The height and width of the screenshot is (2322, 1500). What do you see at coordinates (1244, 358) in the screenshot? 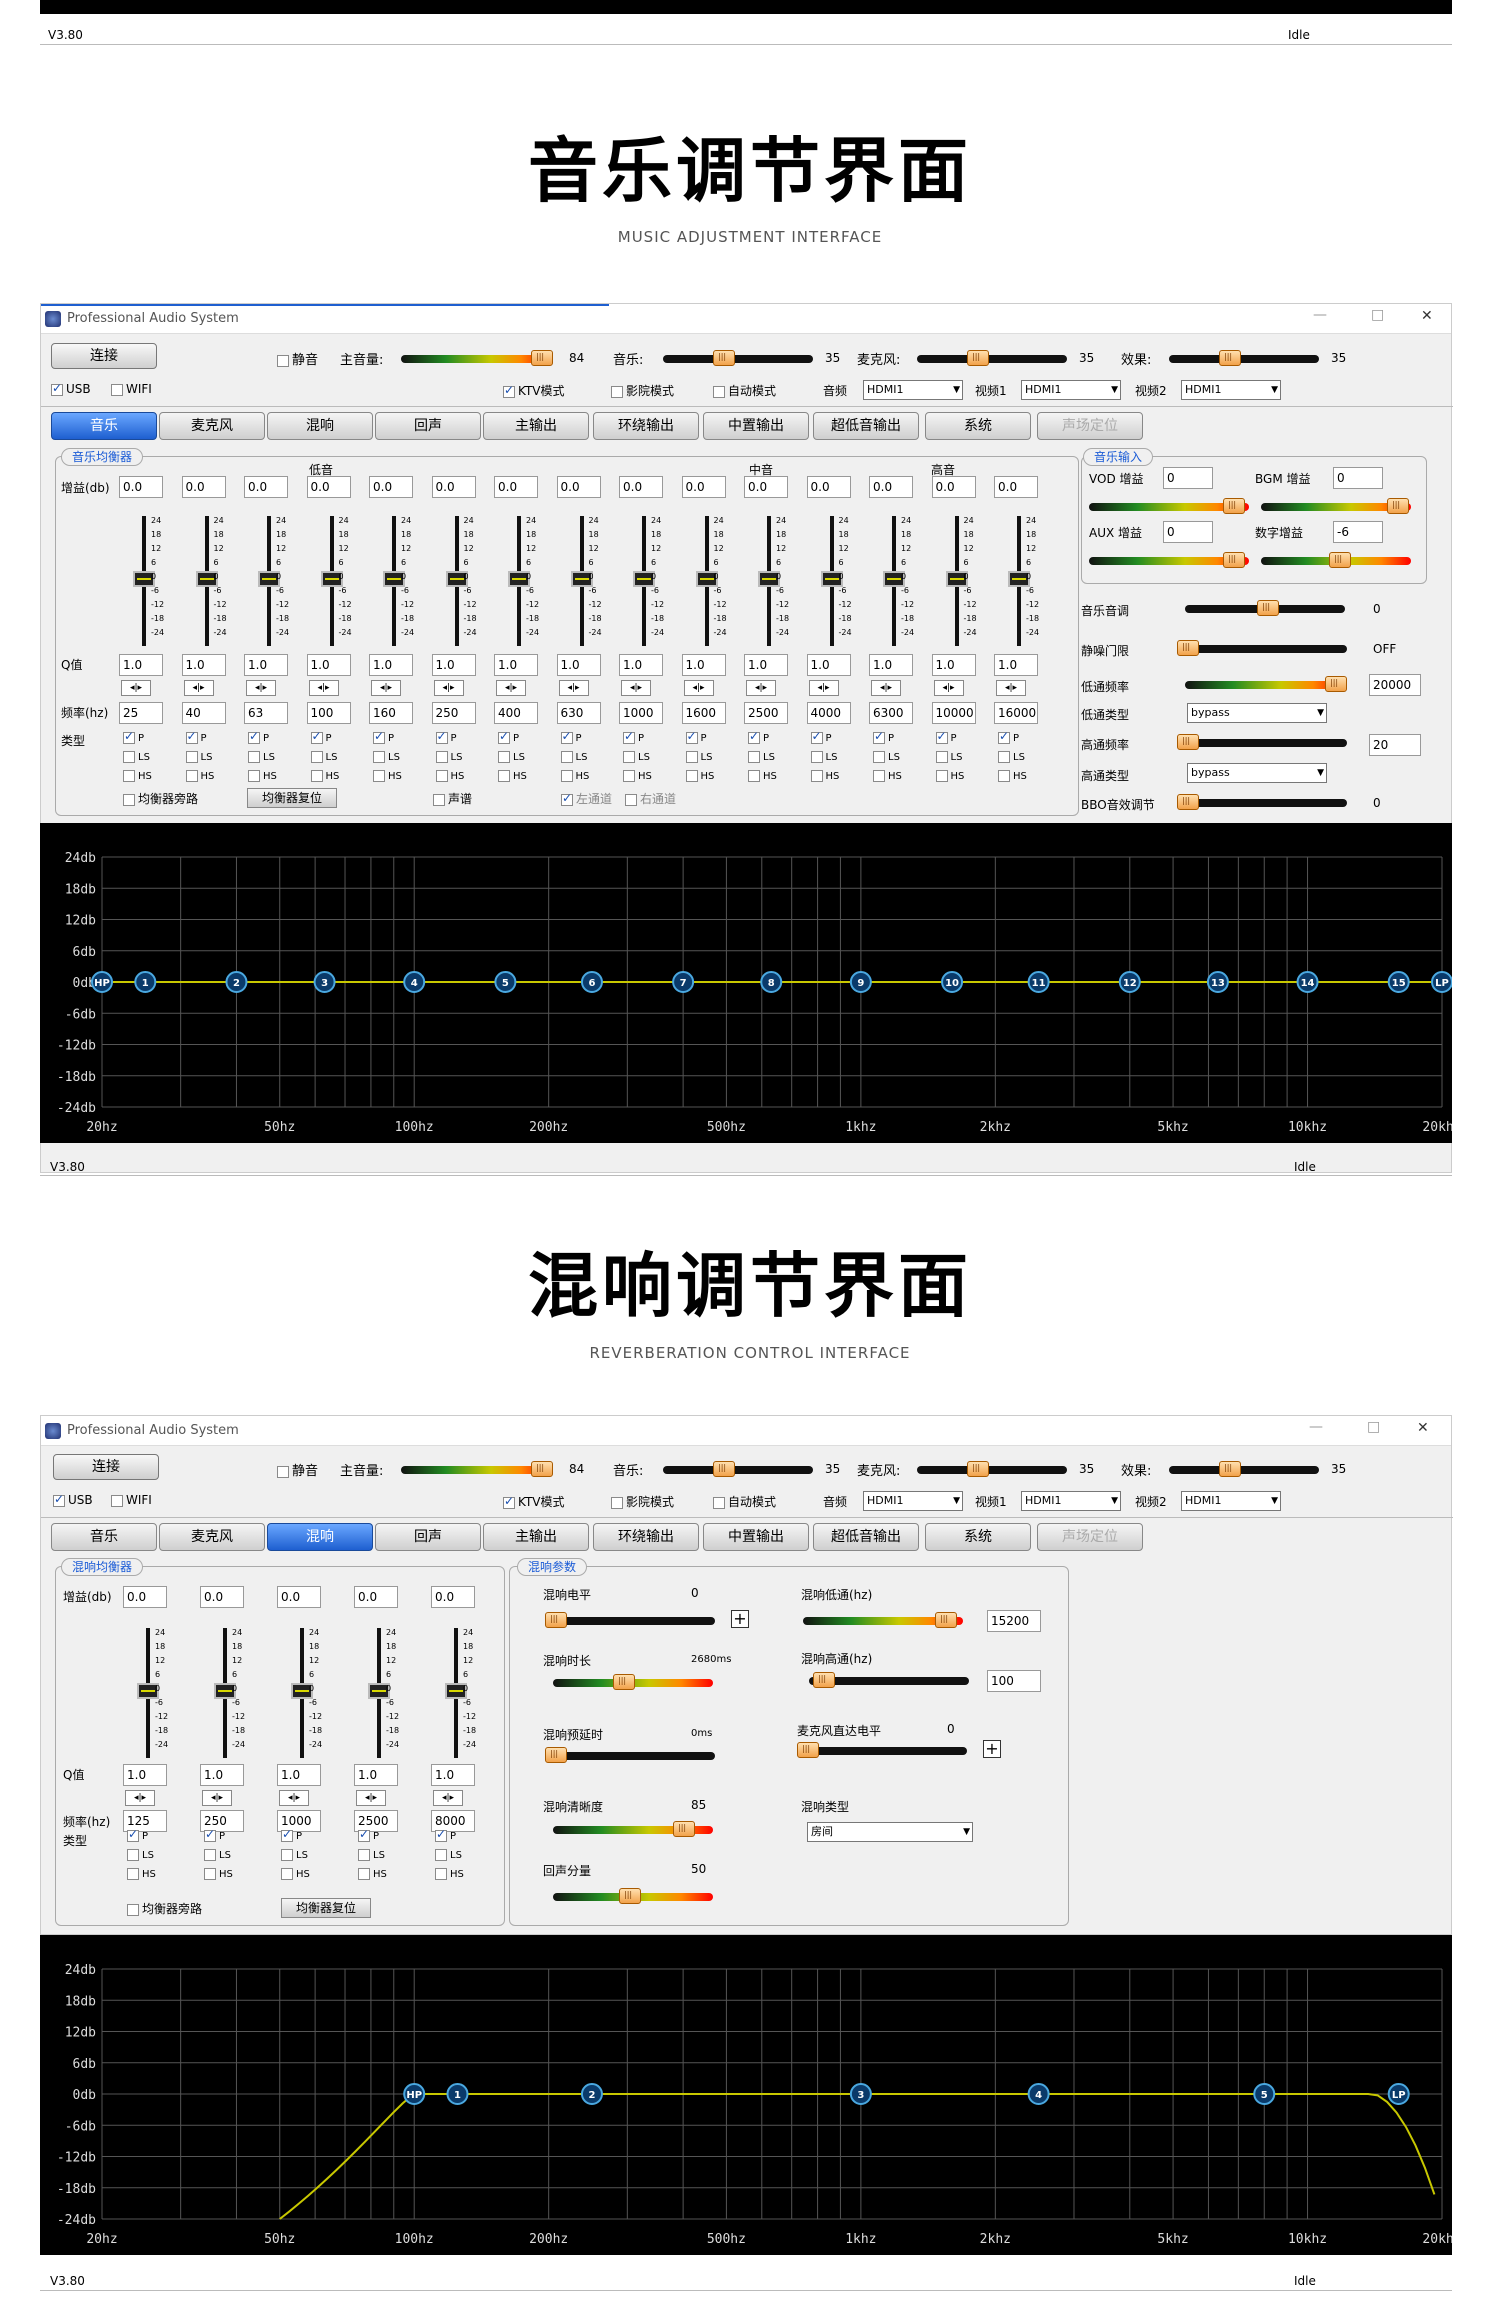
I see `effect-slider` at bounding box center [1244, 358].